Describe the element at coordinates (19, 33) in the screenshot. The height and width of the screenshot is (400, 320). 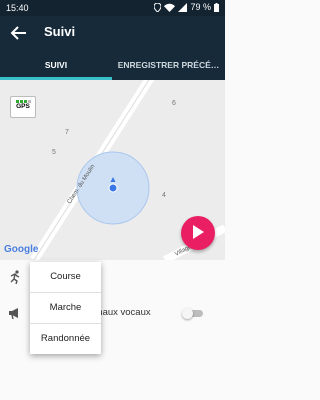
I see `back-arrow-icon` at that location.